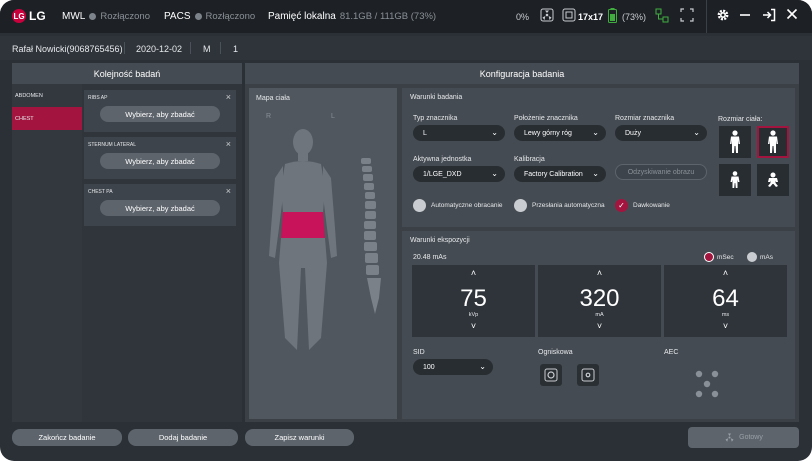 This screenshot has height=461, width=812. Describe the element at coordinates (687, 15) in the screenshot. I see `fullscreen-icon` at that location.